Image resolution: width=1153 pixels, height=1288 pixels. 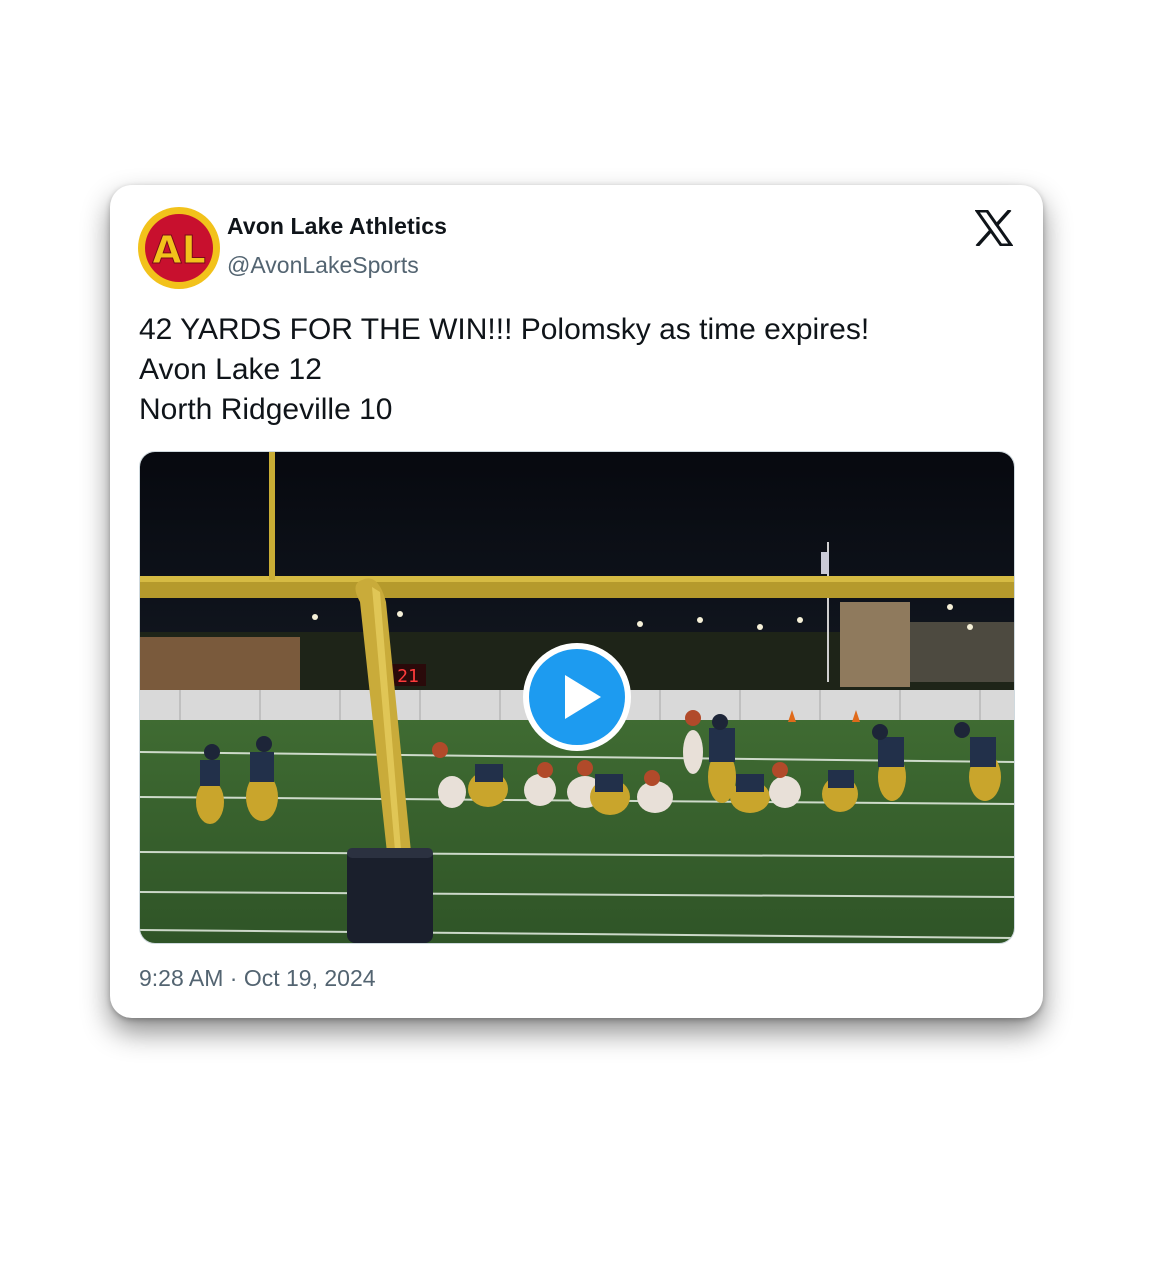 I want to click on tweet-timestamp: 9:28 AM · Oct 19, 2024, so click(x=257, y=978).